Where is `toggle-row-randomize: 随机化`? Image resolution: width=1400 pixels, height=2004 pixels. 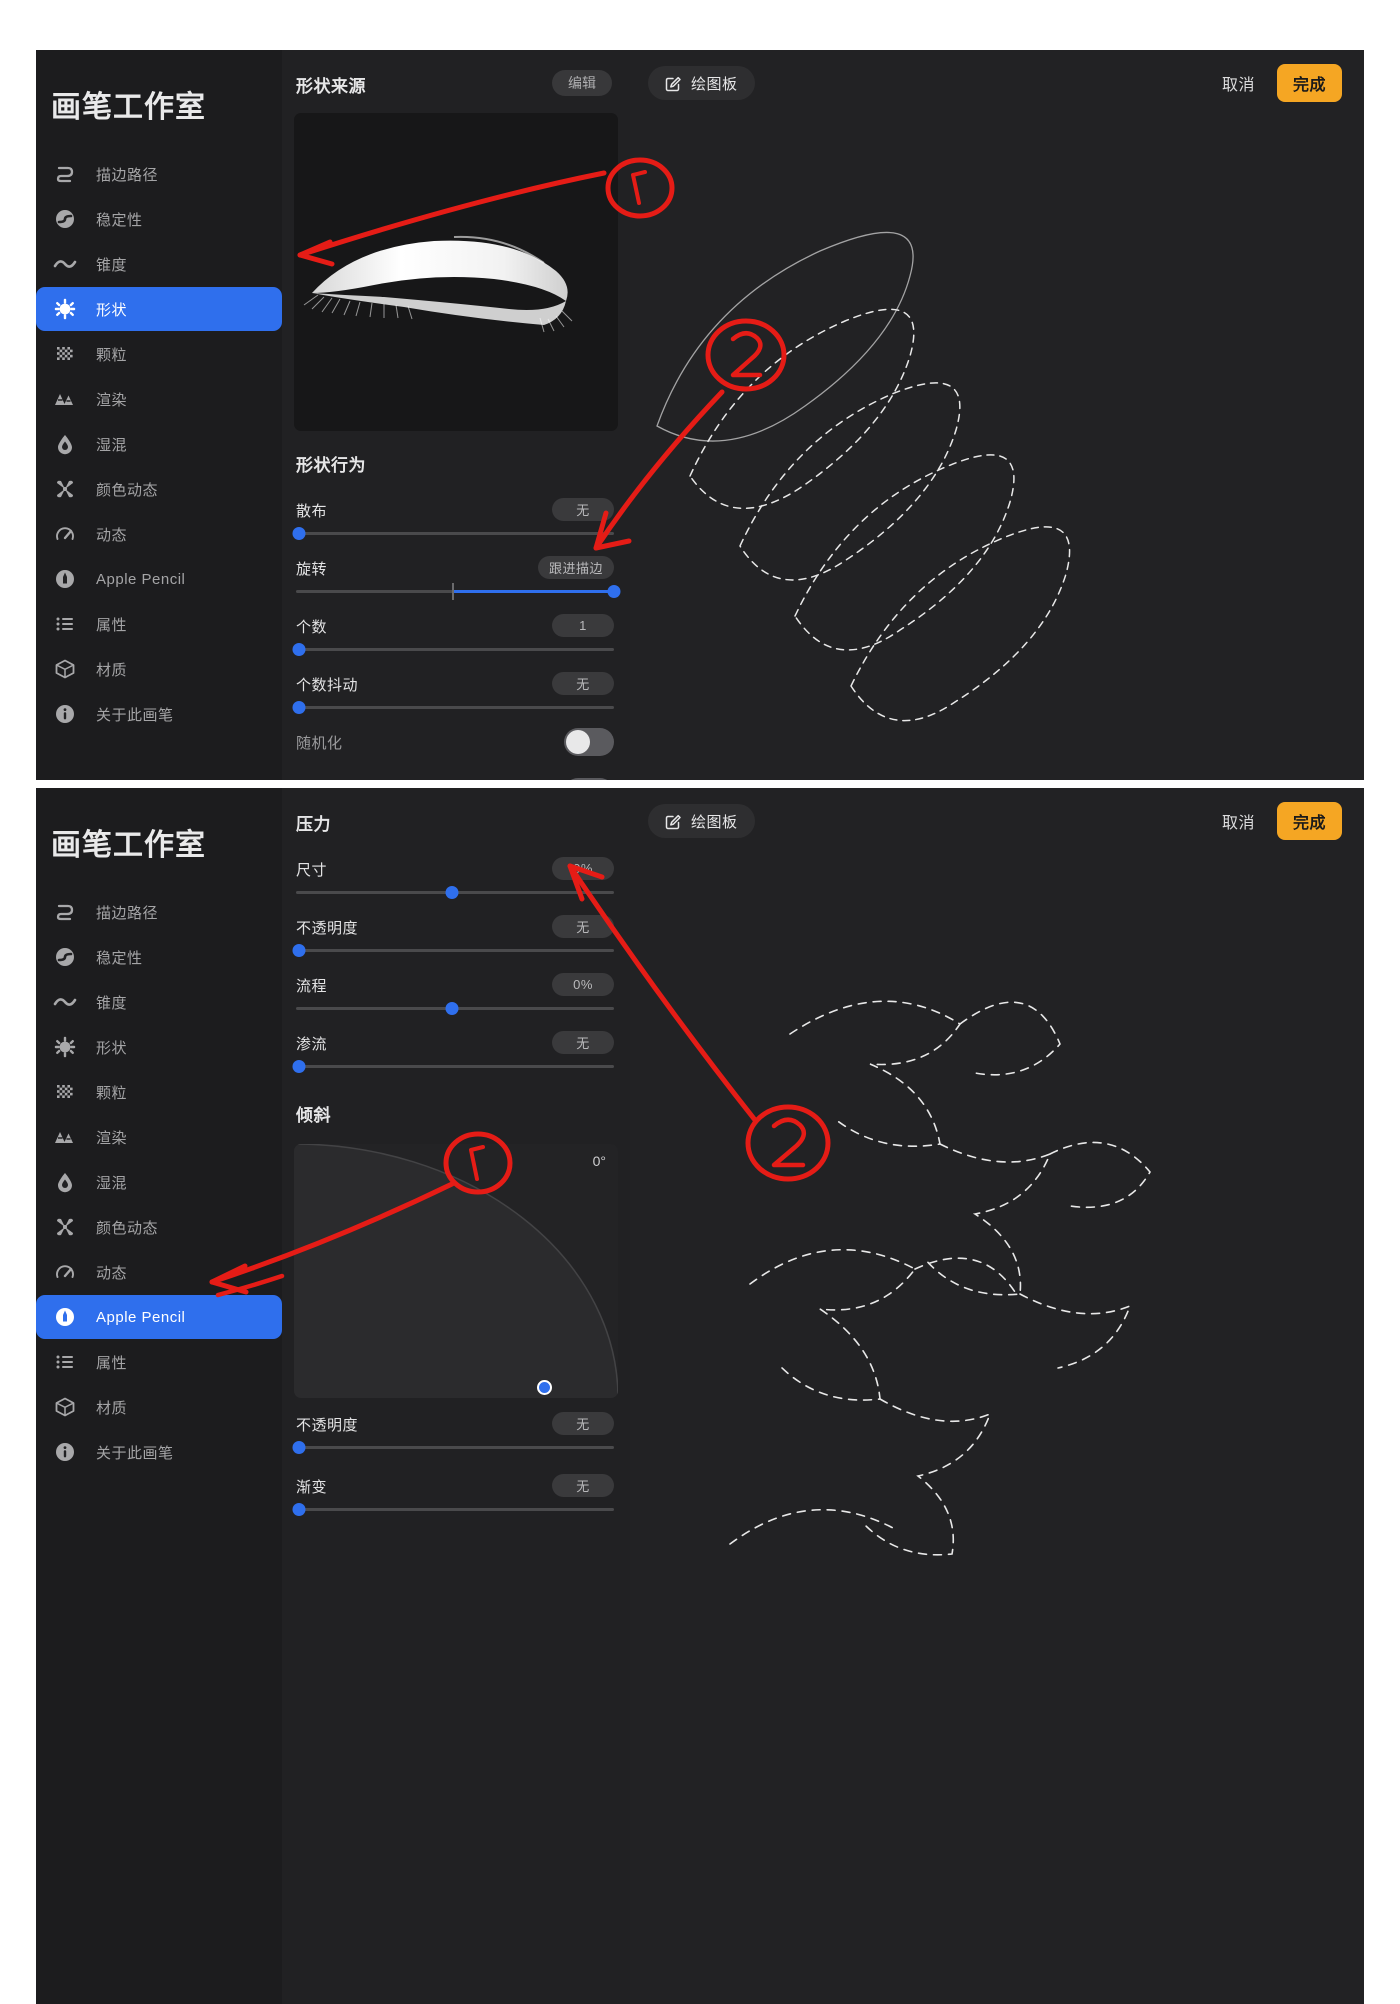
toggle-row-randomize: 随机化 is located at coordinates (456, 745).